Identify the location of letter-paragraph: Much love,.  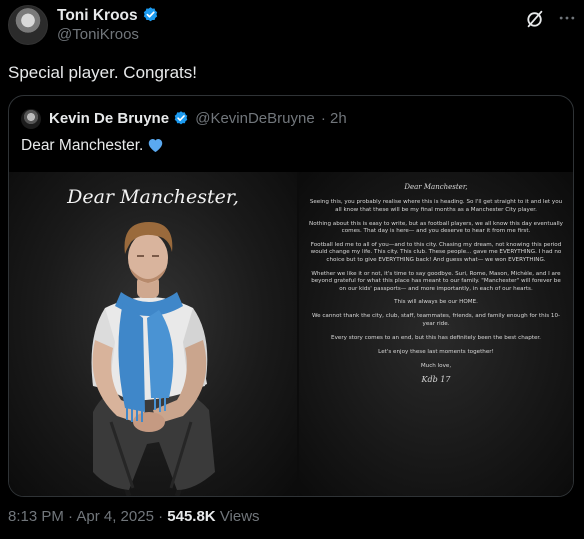
(436, 365).